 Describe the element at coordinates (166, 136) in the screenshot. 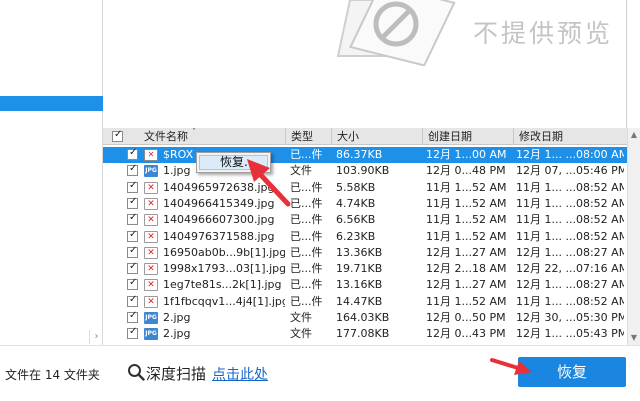

I see `column-header-name-label: 文件名称` at that location.